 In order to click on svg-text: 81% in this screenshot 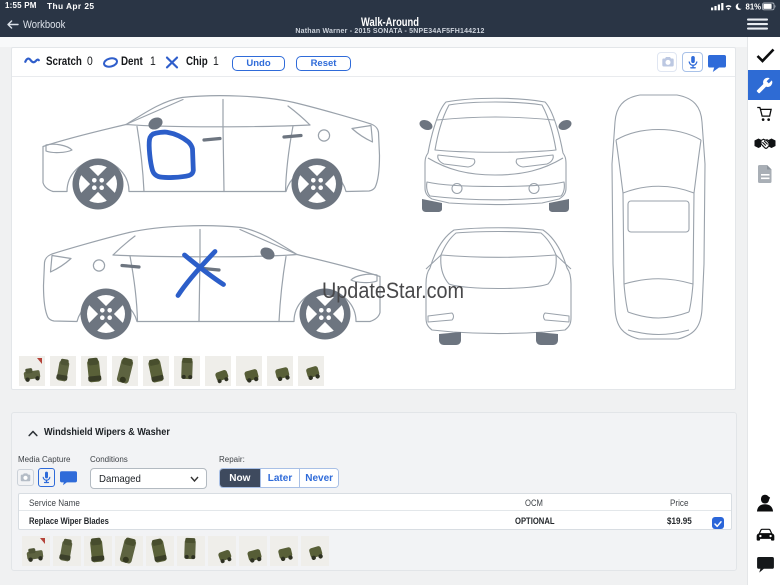, I will do `click(754, 6)`.